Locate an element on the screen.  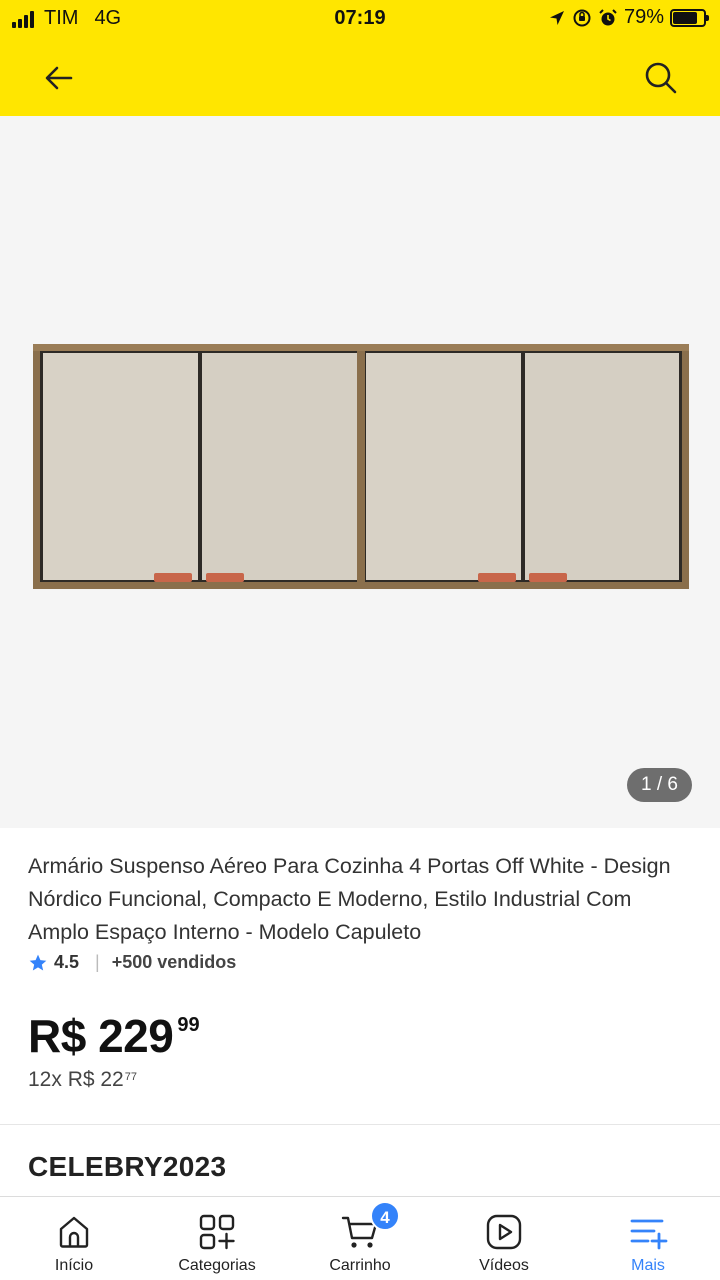
rating-row: 4.5 | +500 vendidos is located at coordinates (132, 962).